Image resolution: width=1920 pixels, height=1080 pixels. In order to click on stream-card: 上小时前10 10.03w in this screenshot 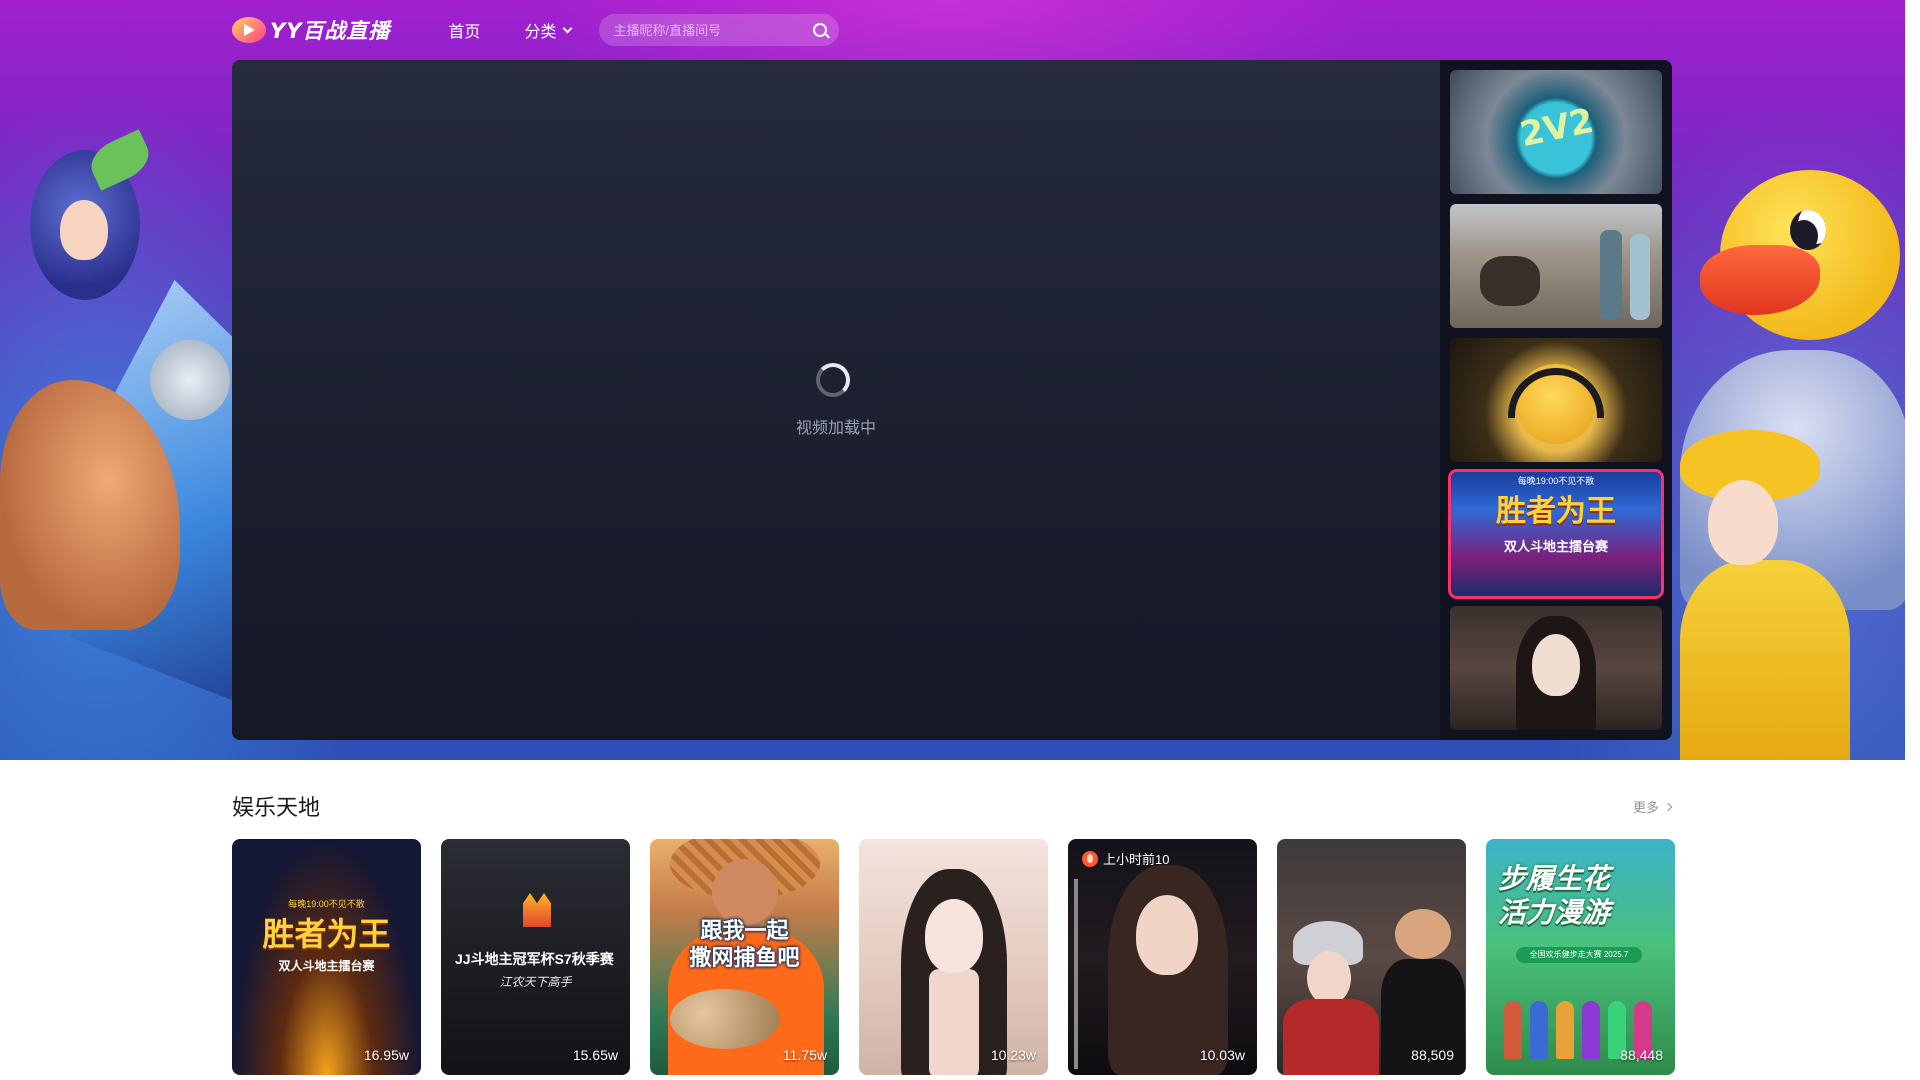, I will do `click(1162, 957)`.